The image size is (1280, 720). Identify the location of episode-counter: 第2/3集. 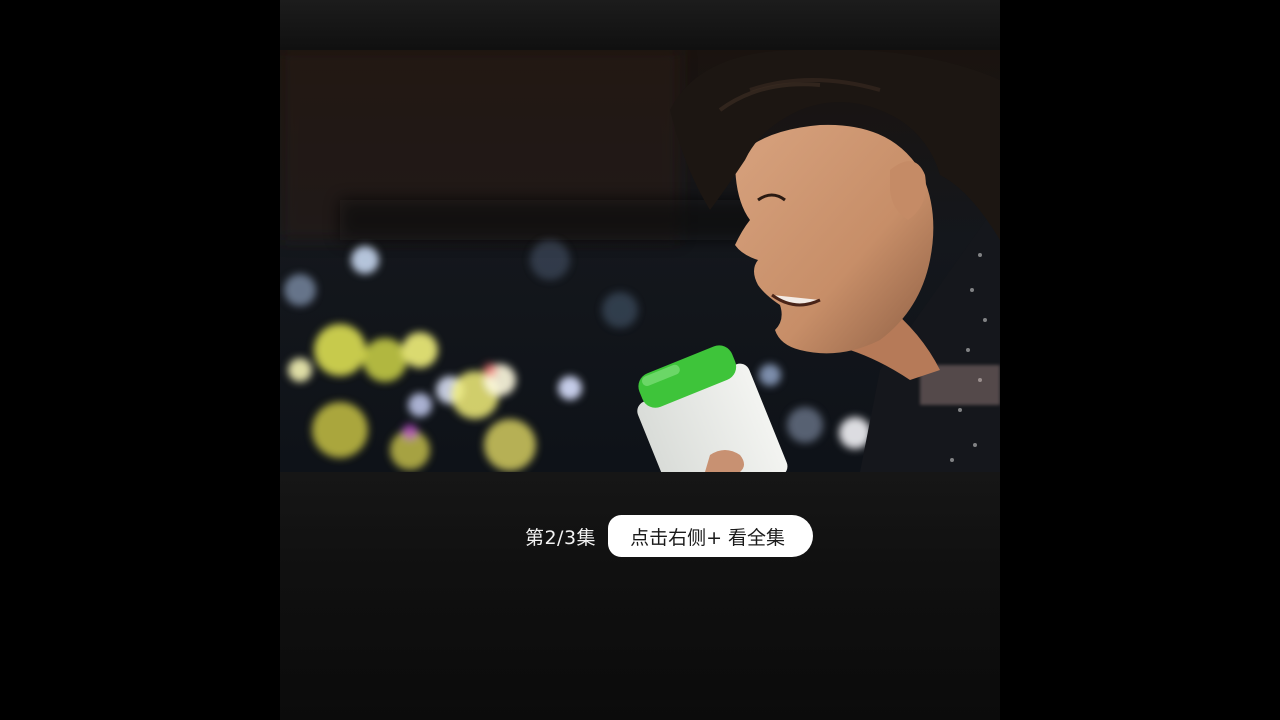
(560, 537).